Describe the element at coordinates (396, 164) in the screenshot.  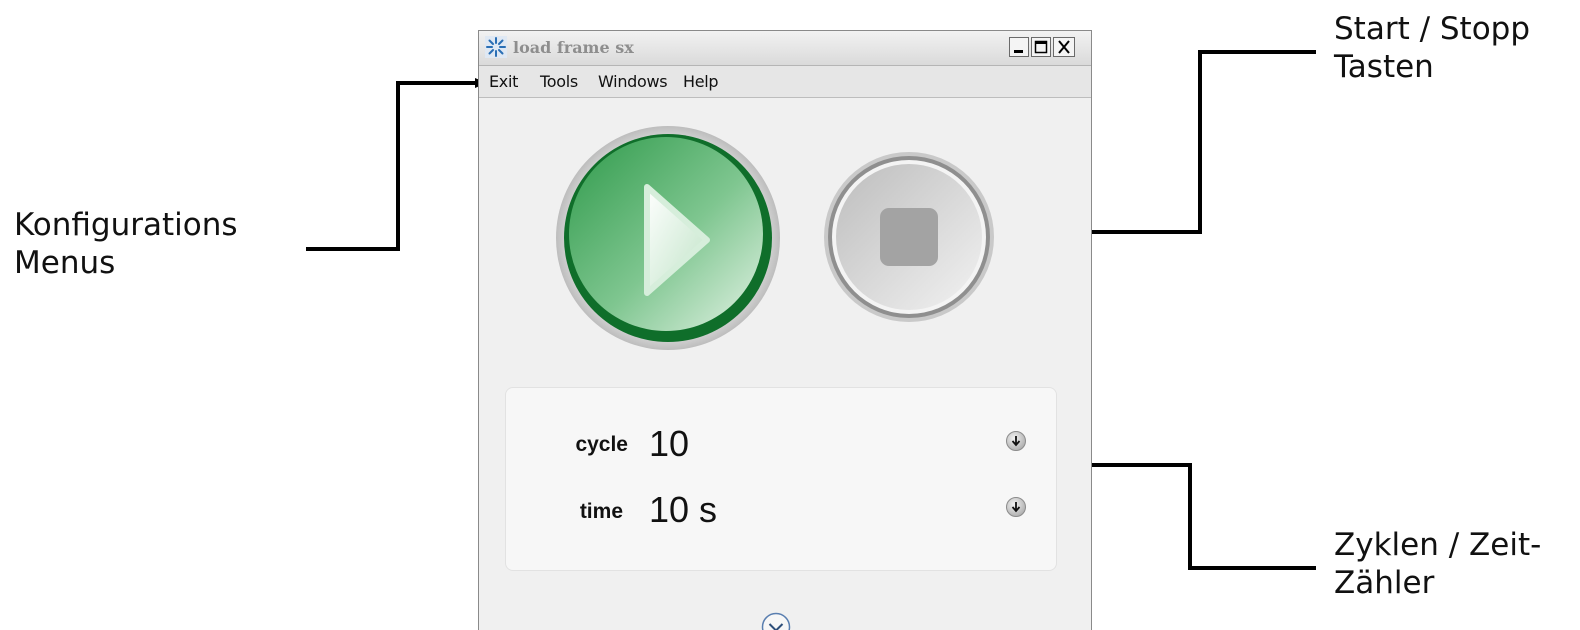
I see `menus-arrow` at that location.